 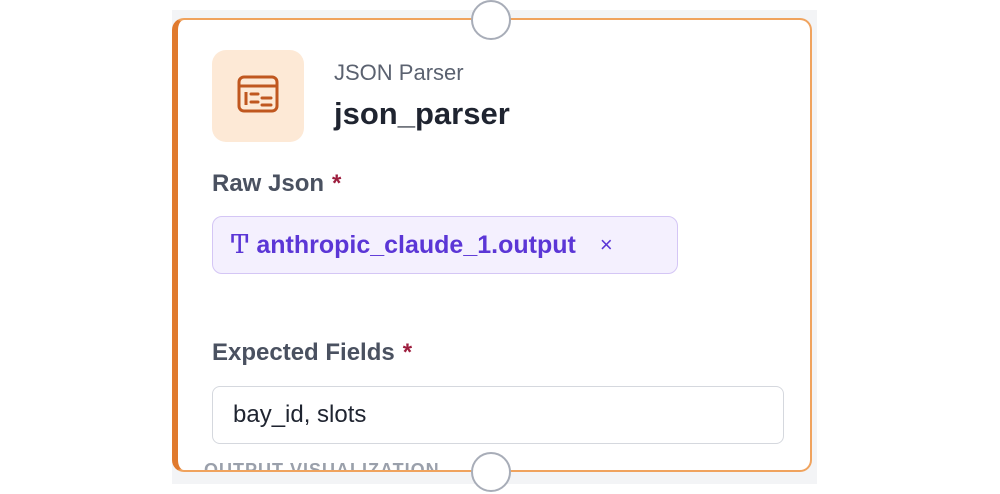 What do you see at coordinates (268, 183) in the screenshot?
I see `raw-json-label-text: Raw Json` at bounding box center [268, 183].